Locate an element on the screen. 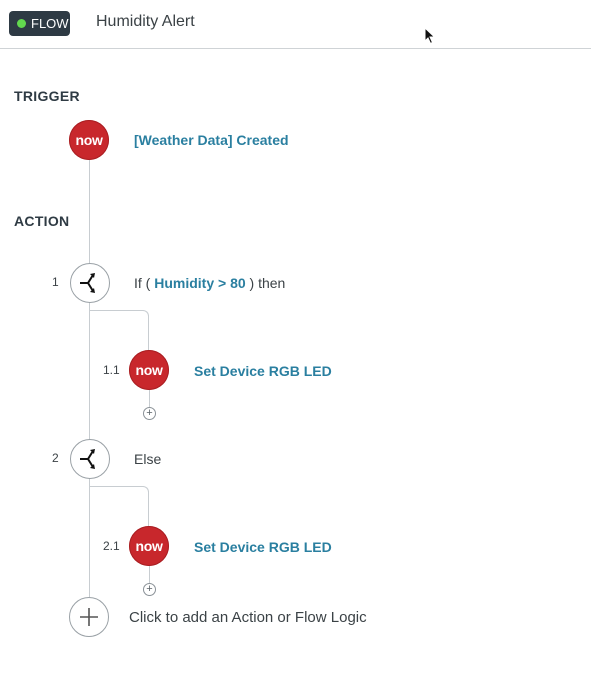 This screenshot has width=591, height=673. step-1-condition: If ( Humidity > 80 ) then is located at coordinates (209, 283).